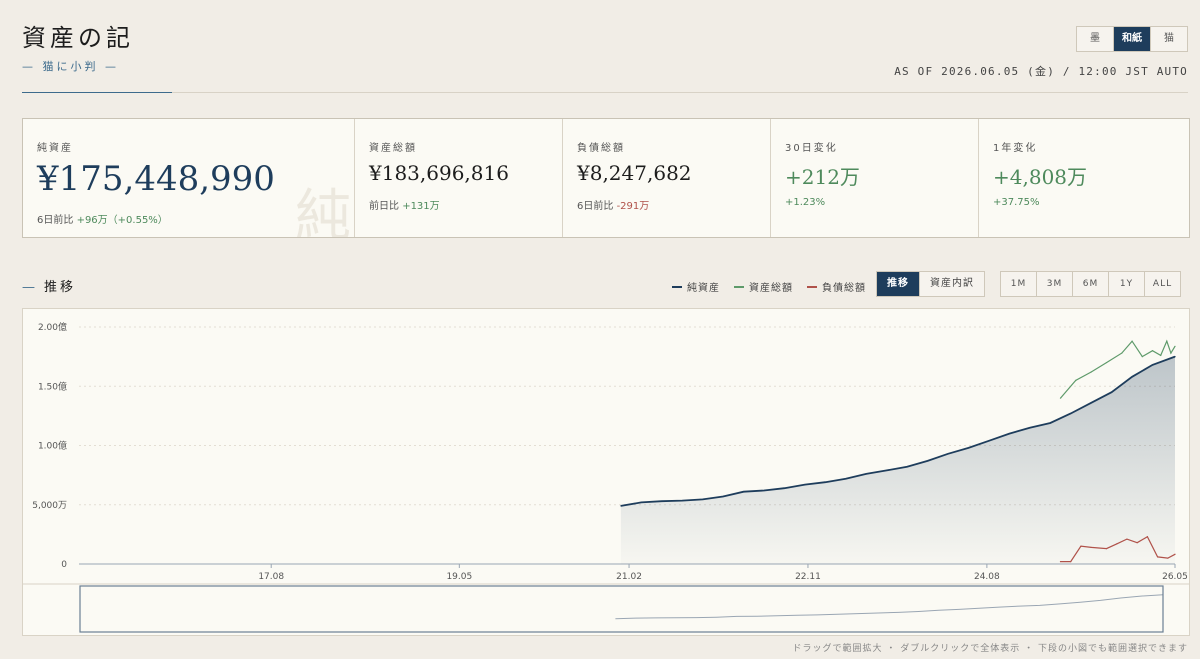 This screenshot has height=659, width=1200. I want to click on total-assets-value: ¥183,696,816, so click(439, 173).